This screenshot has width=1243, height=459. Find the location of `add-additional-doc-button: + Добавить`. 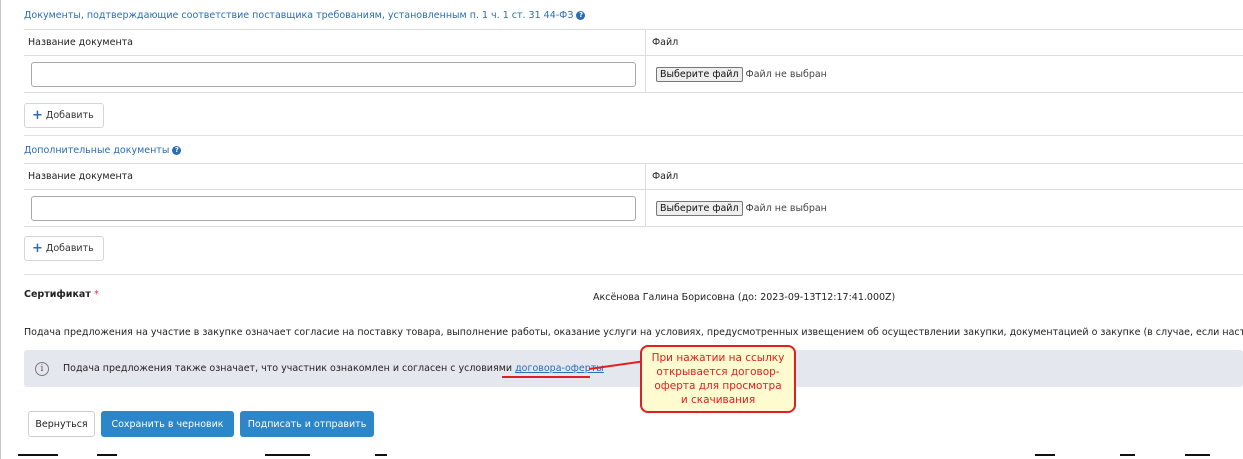

add-additional-doc-button: + Добавить is located at coordinates (64, 248).